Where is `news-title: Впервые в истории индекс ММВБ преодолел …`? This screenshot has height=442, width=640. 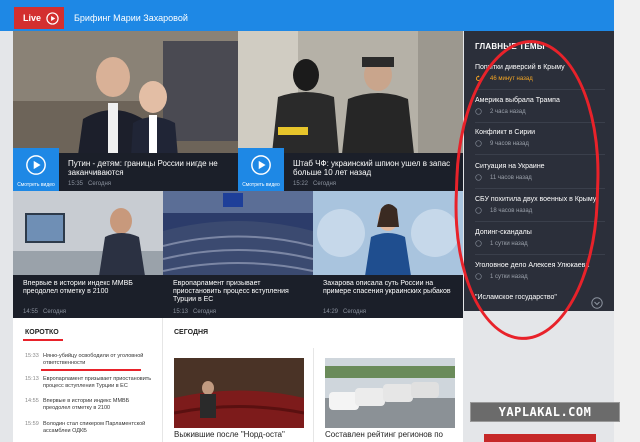
news-title: Впервые в истории индекс ММВБ преодолел … is located at coordinates (90, 288).